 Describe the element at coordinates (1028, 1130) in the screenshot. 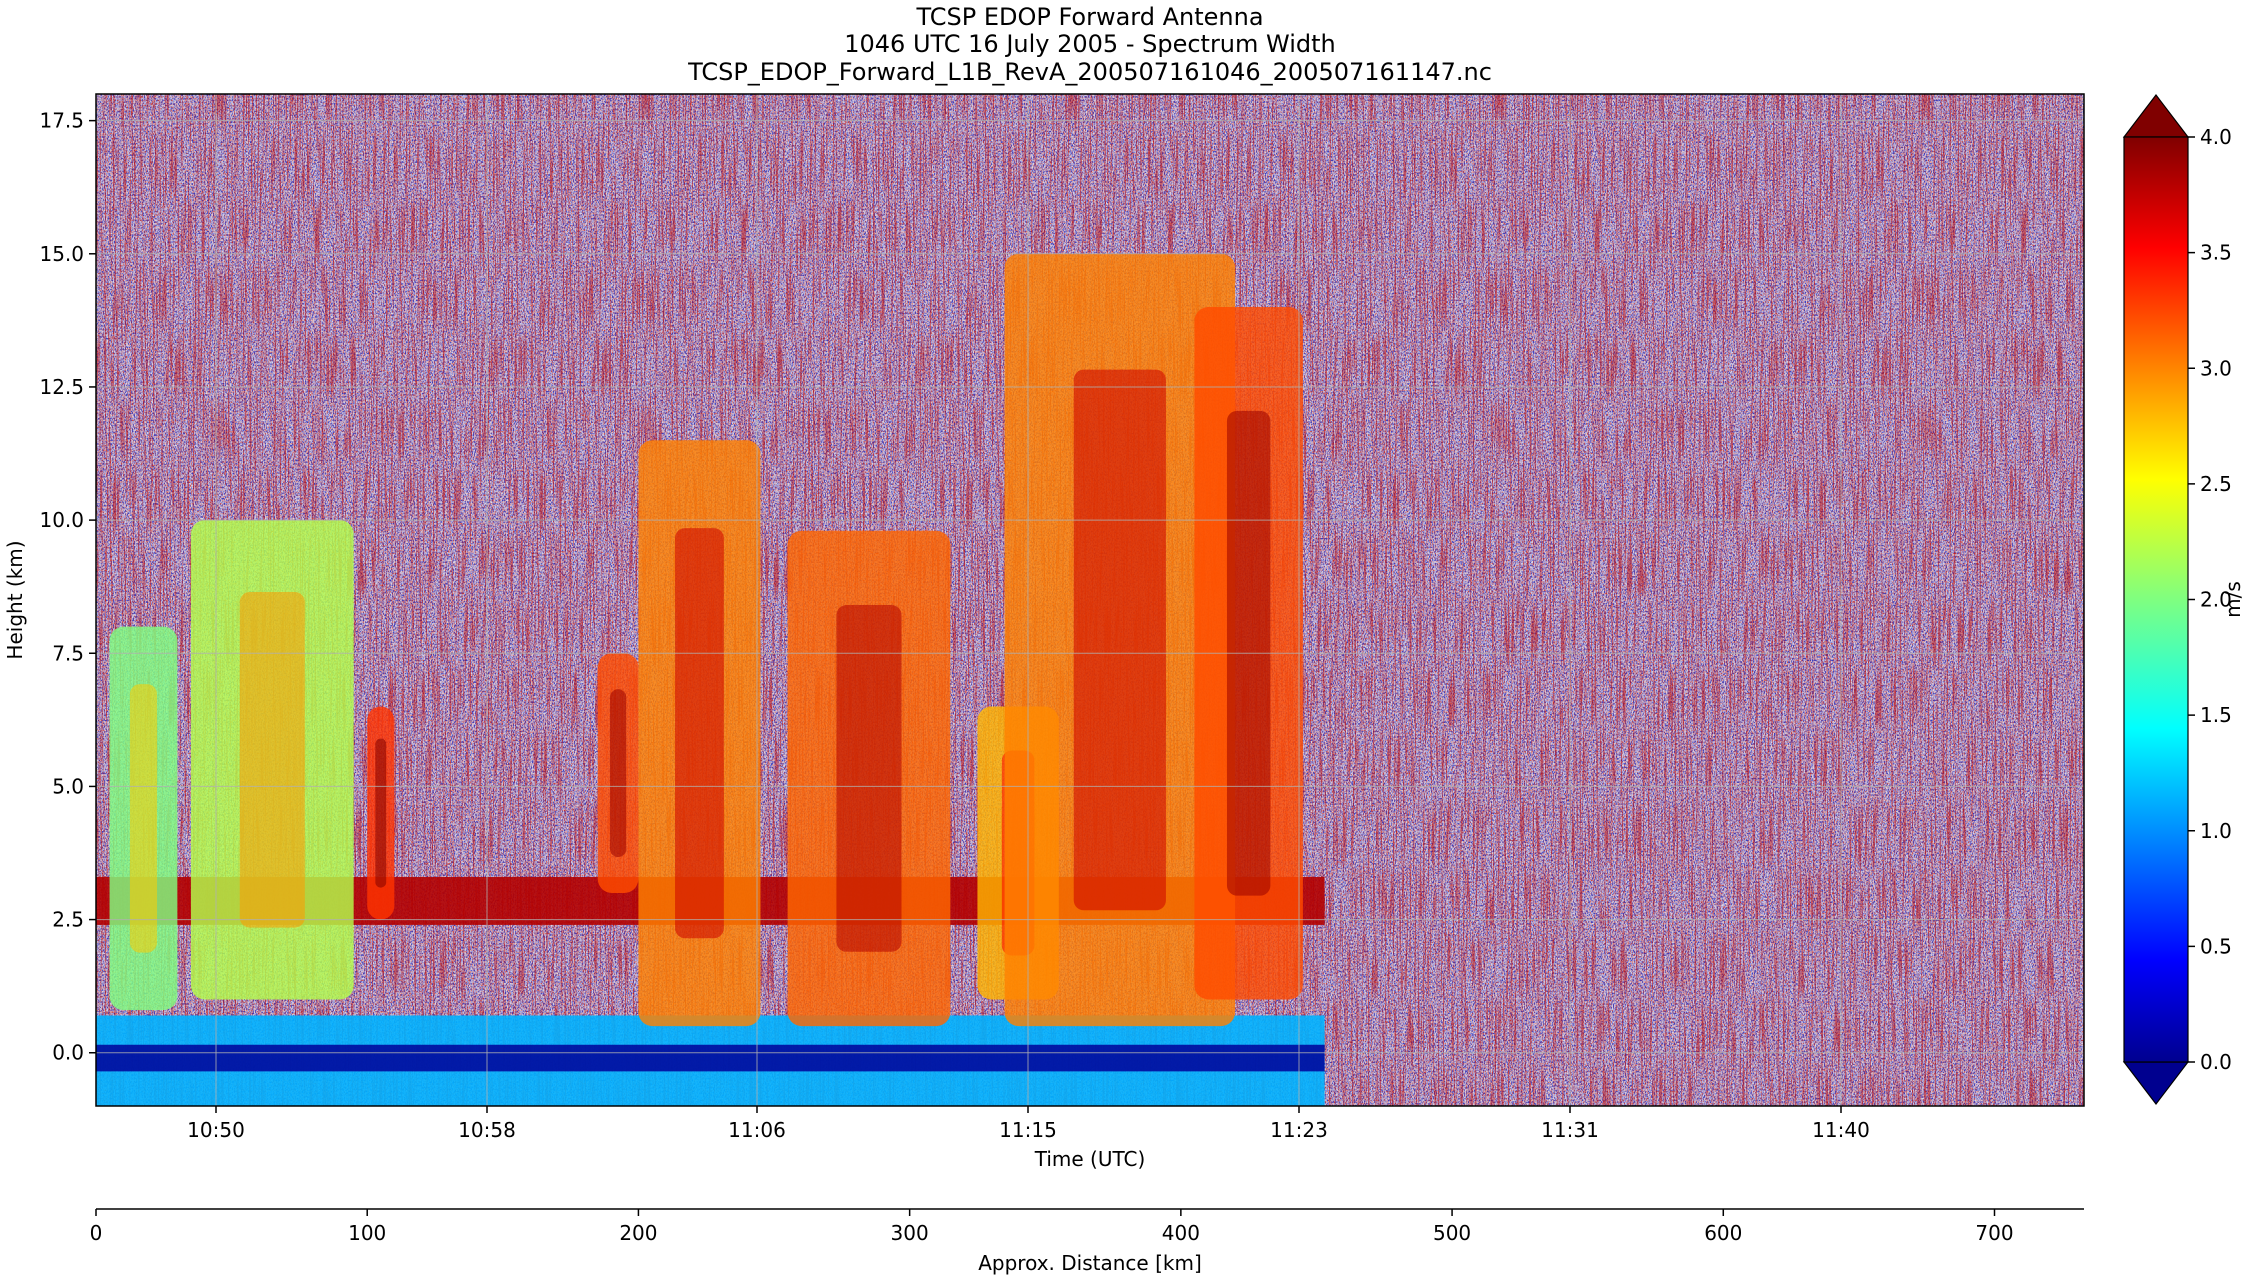

I see `x-tick-label: 11:15` at that location.